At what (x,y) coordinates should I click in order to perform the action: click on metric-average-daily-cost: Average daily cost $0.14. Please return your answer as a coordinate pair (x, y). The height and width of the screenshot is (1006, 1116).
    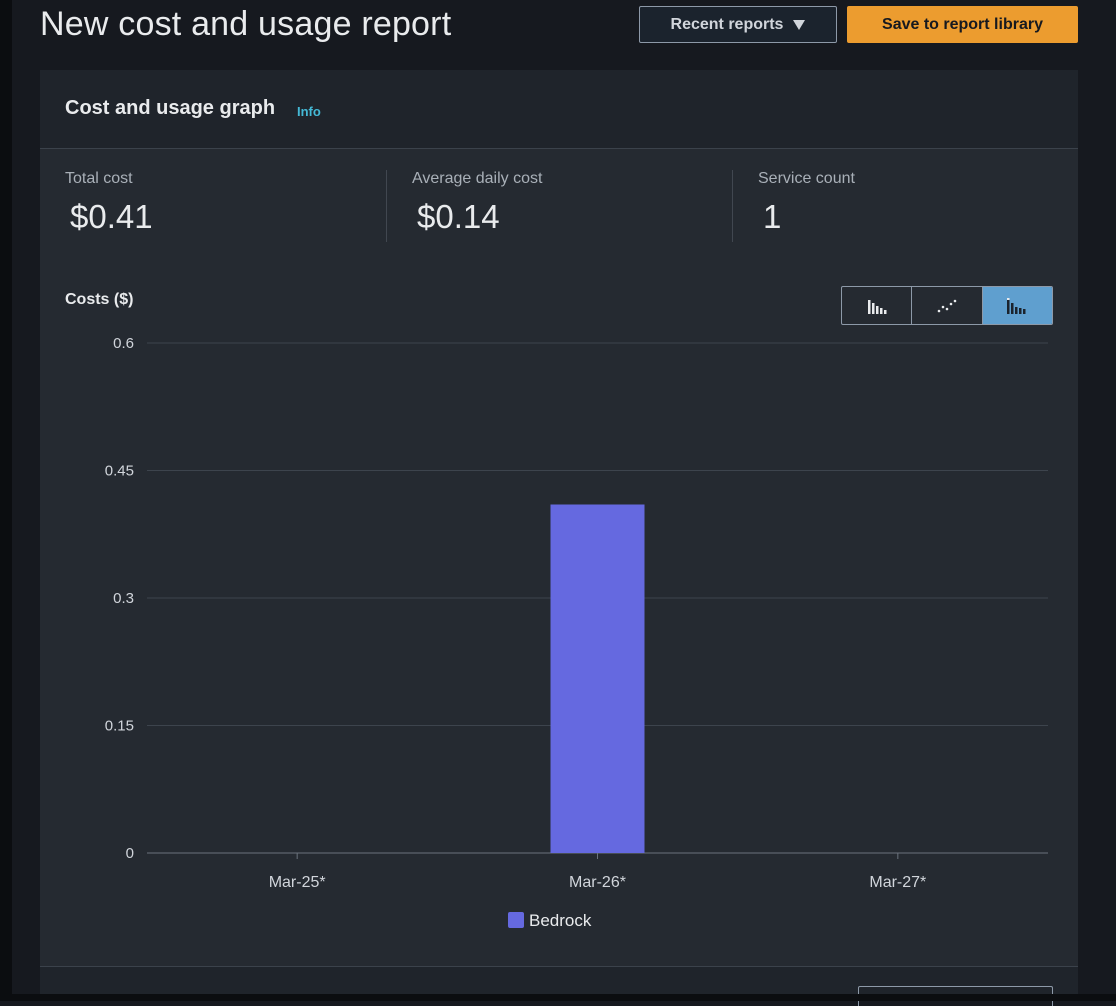
    Looking at the image, I should click on (477, 206).